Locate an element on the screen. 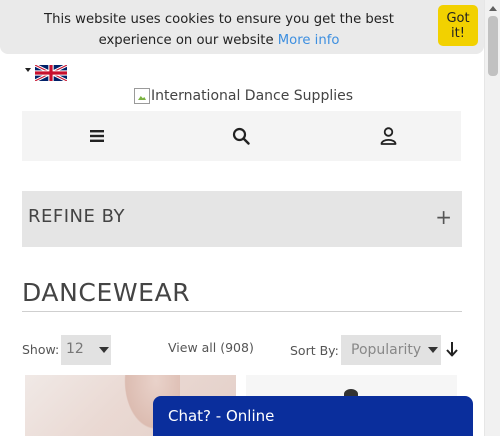 This screenshot has width=500, height=436. page-title: DANCEWEAR is located at coordinates (106, 292).